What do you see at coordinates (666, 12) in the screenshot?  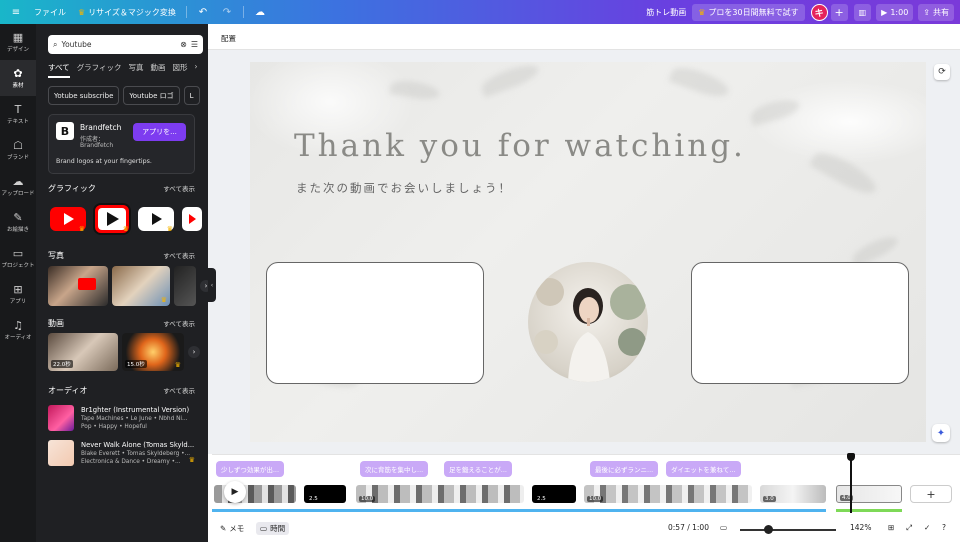 I see `project-name: 筋トレ動画` at bounding box center [666, 12].